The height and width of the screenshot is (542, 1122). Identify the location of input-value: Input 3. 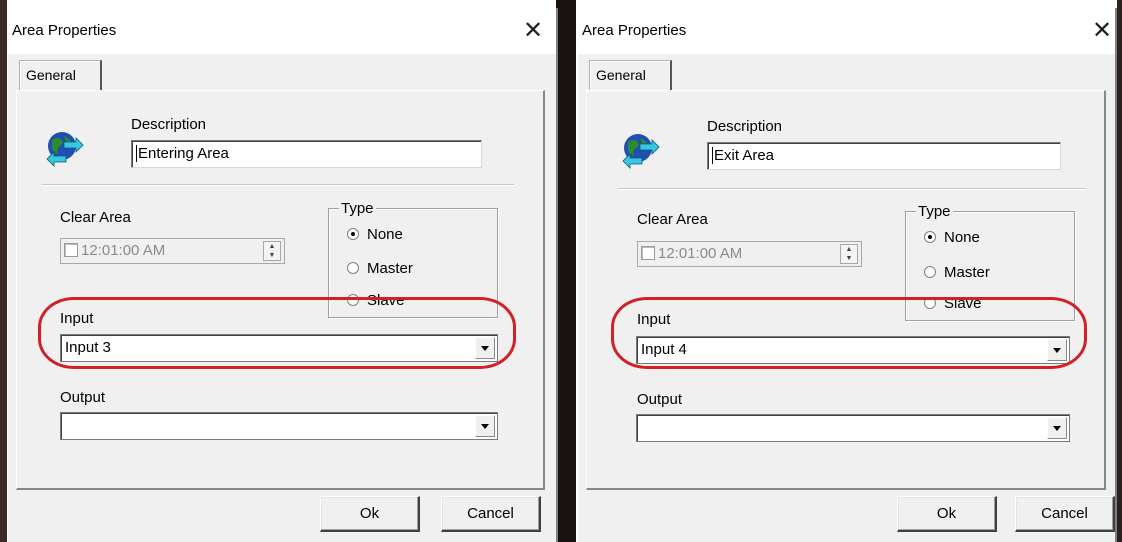
(88, 347).